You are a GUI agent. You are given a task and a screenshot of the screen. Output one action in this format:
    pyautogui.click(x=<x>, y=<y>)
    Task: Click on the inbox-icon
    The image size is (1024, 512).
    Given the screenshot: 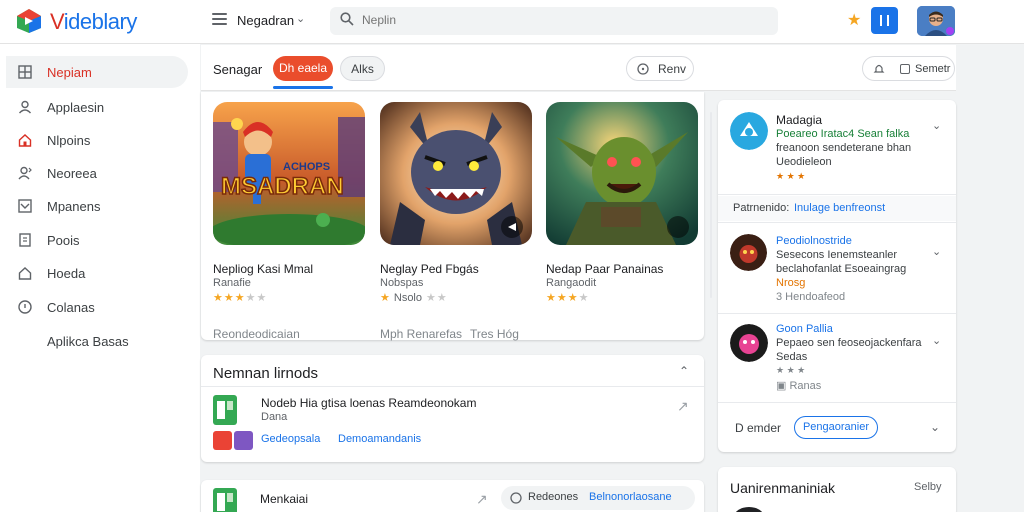 What is the action you would take?
    pyautogui.click(x=25, y=206)
    